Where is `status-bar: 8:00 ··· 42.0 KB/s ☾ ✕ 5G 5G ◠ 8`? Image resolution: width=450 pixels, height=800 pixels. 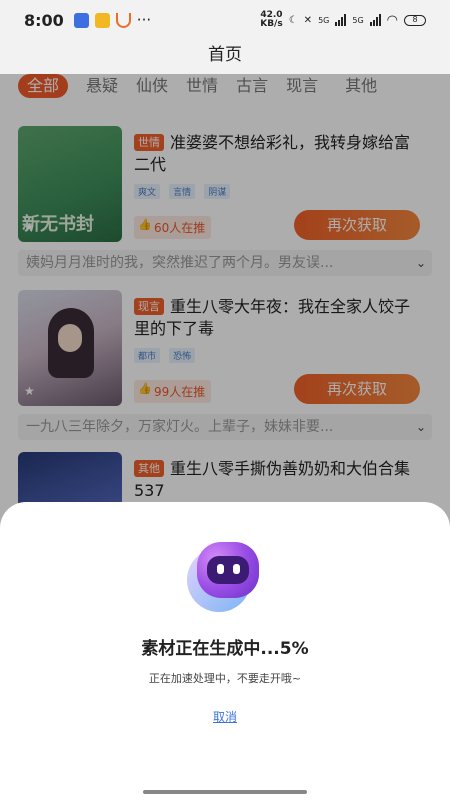
status-bar: 8:00 ··· 42.0 KB/s ☾ ✕ 5G 5G ◠ 8 is located at coordinates (225, 20).